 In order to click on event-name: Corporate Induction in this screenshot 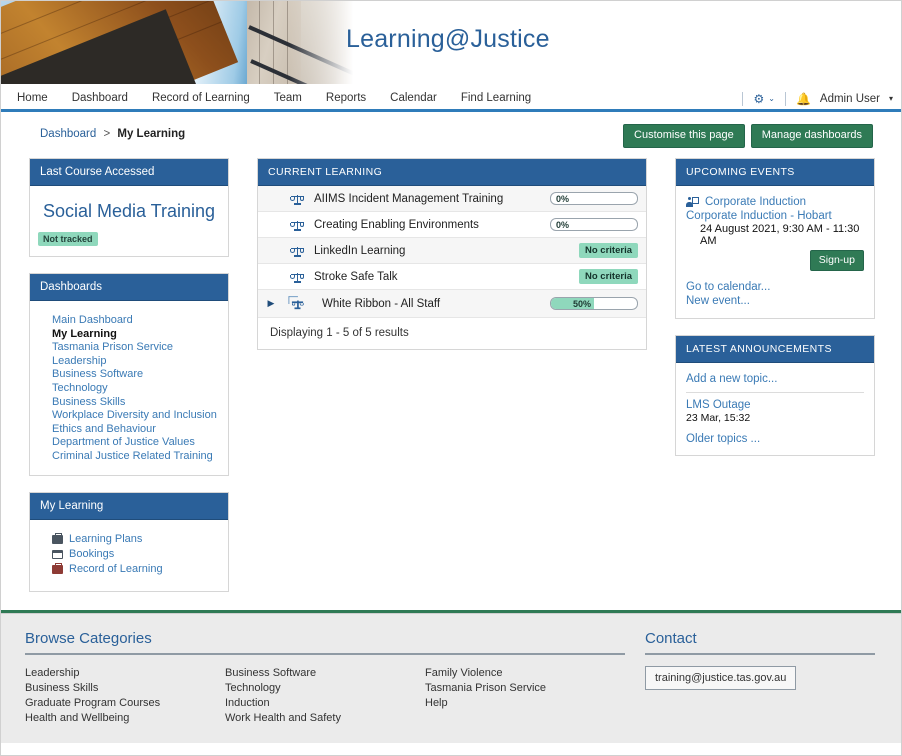, I will do `click(755, 202)`.